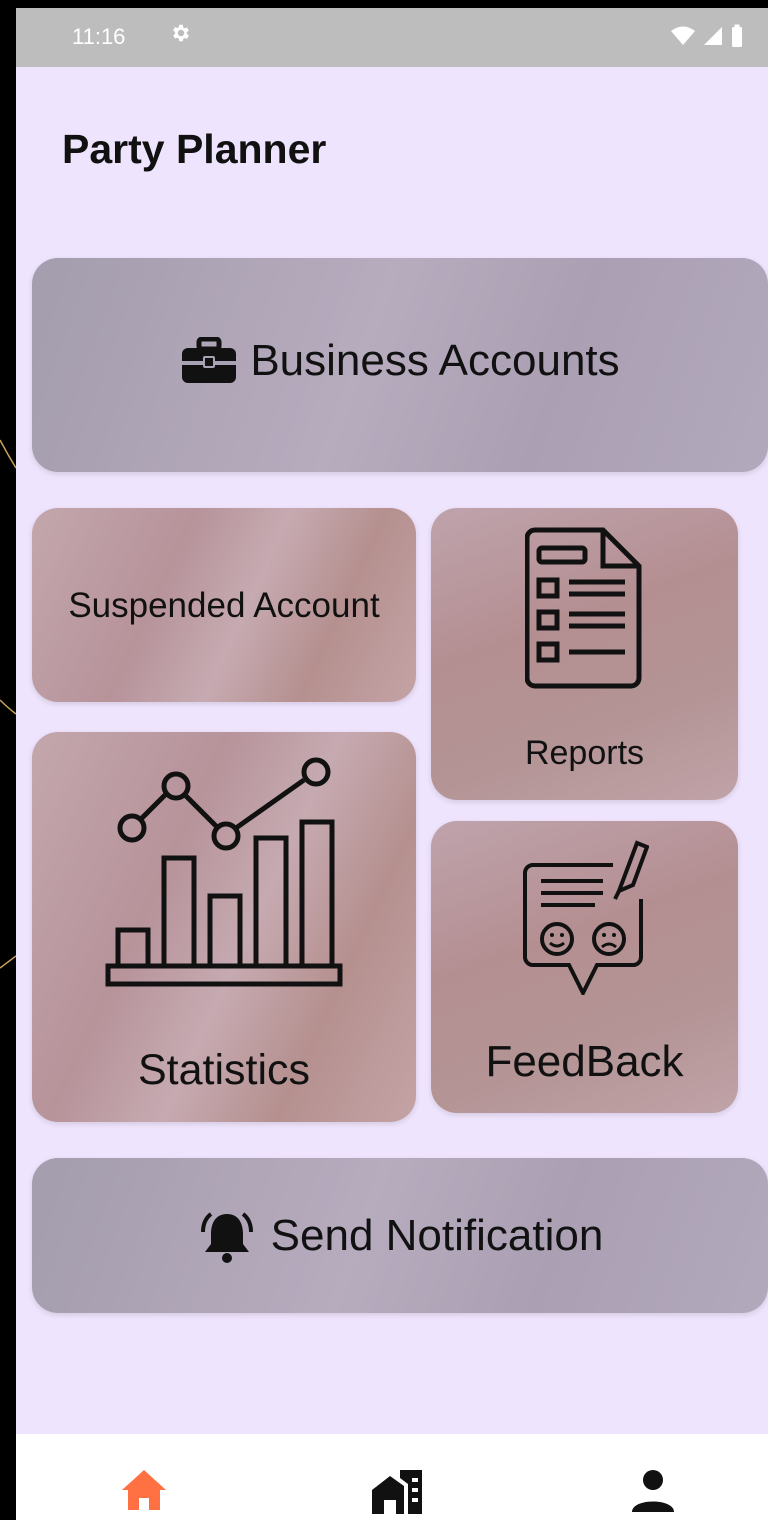  What do you see at coordinates (209, 360) in the screenshot?
I see `briefcase-icon` at bounding box center [209, 360].